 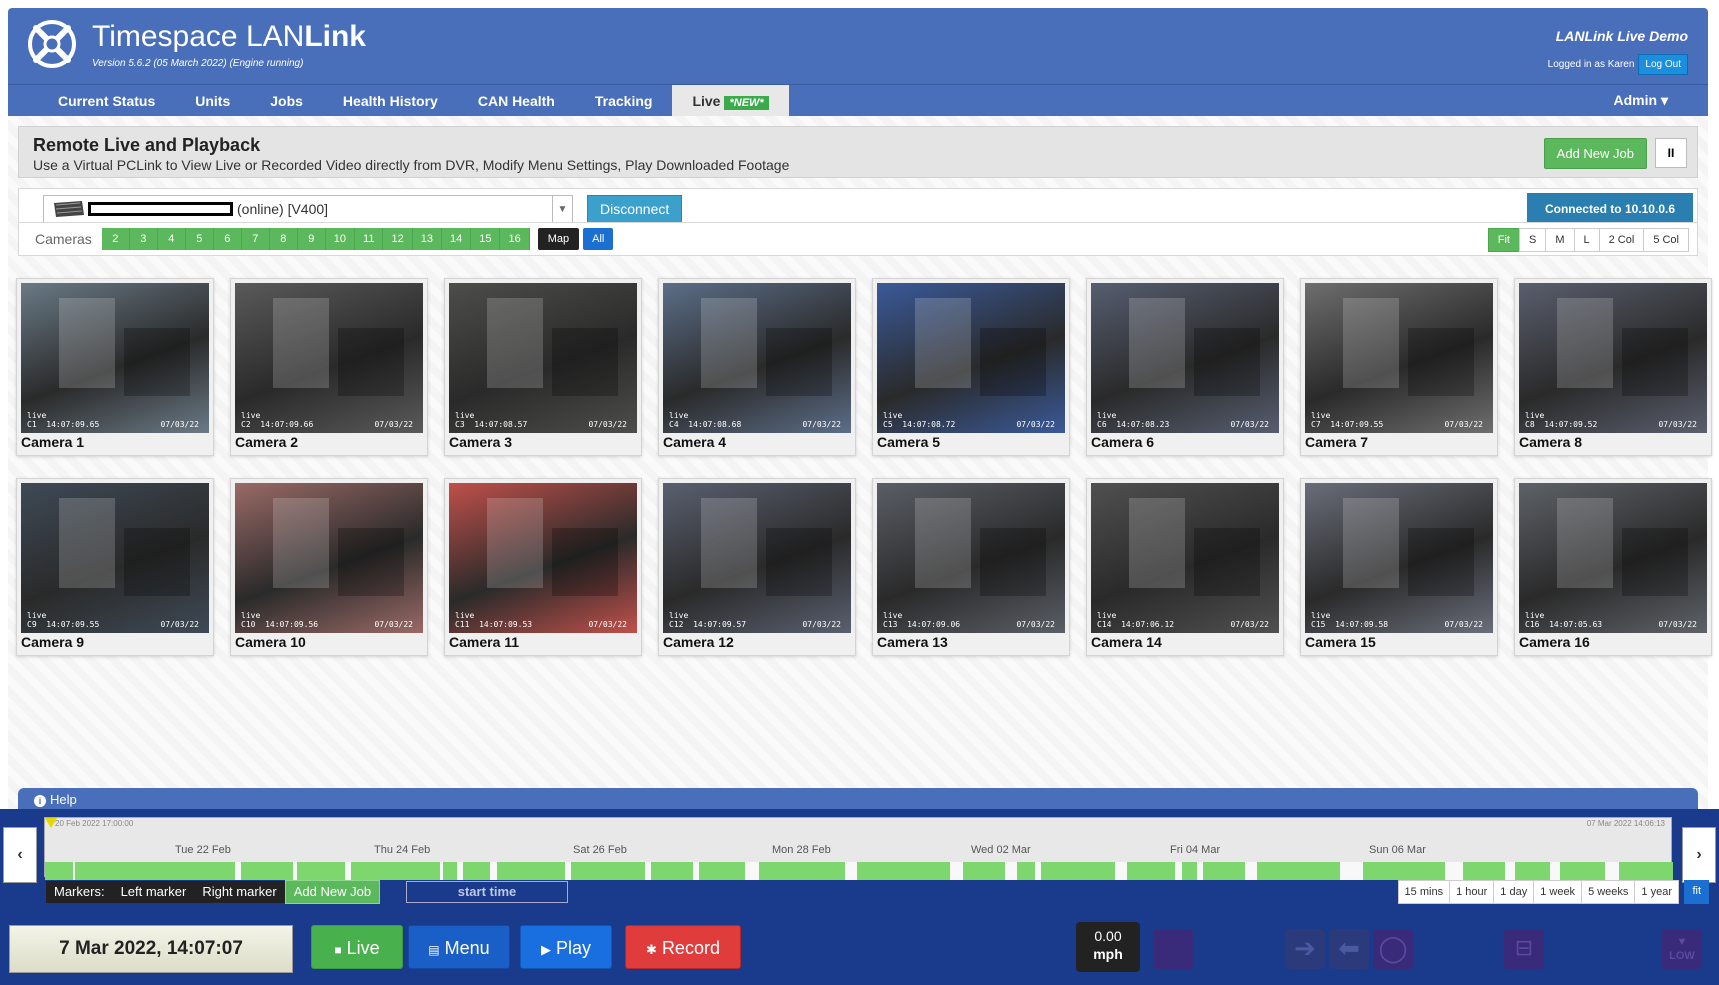 I want to click on camera-tile: live C4 14:07:08.68 07/03/22 Camera 4, so click(x=757, y=367).